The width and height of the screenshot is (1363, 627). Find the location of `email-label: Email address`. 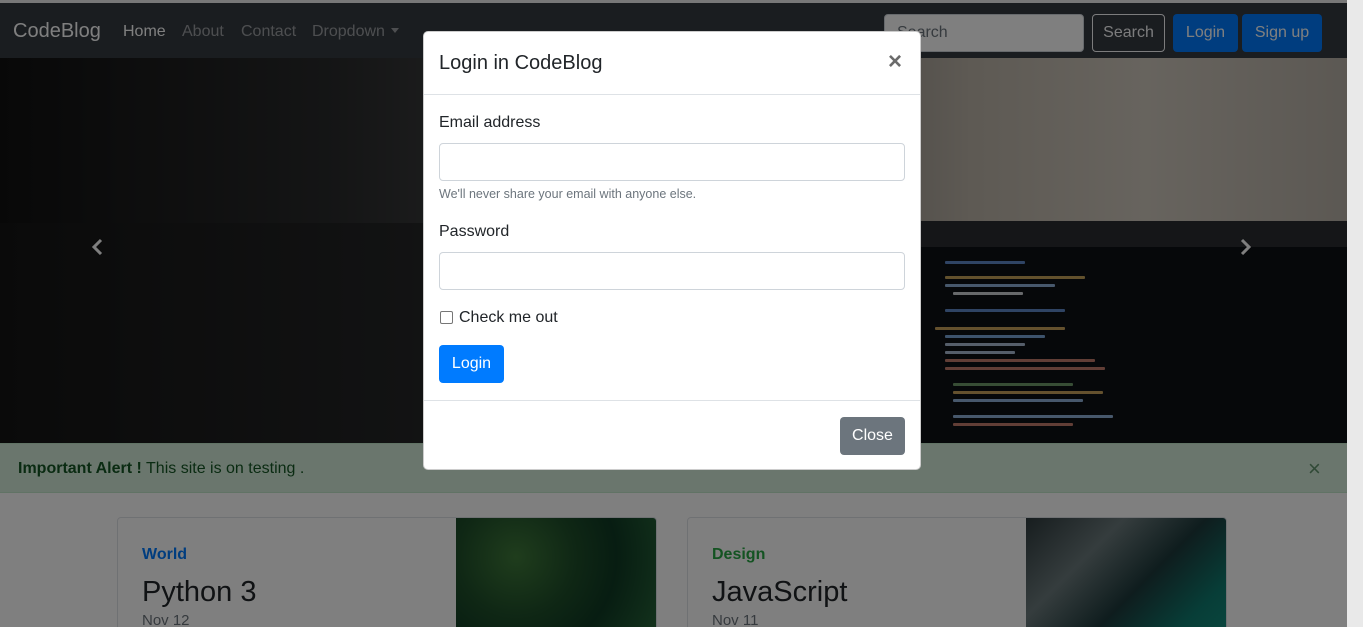

email-label: Email address is located at coordinates (490, 122).